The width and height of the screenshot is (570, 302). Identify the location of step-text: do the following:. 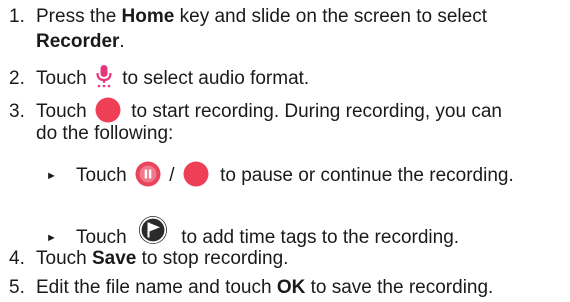
(105, 133).